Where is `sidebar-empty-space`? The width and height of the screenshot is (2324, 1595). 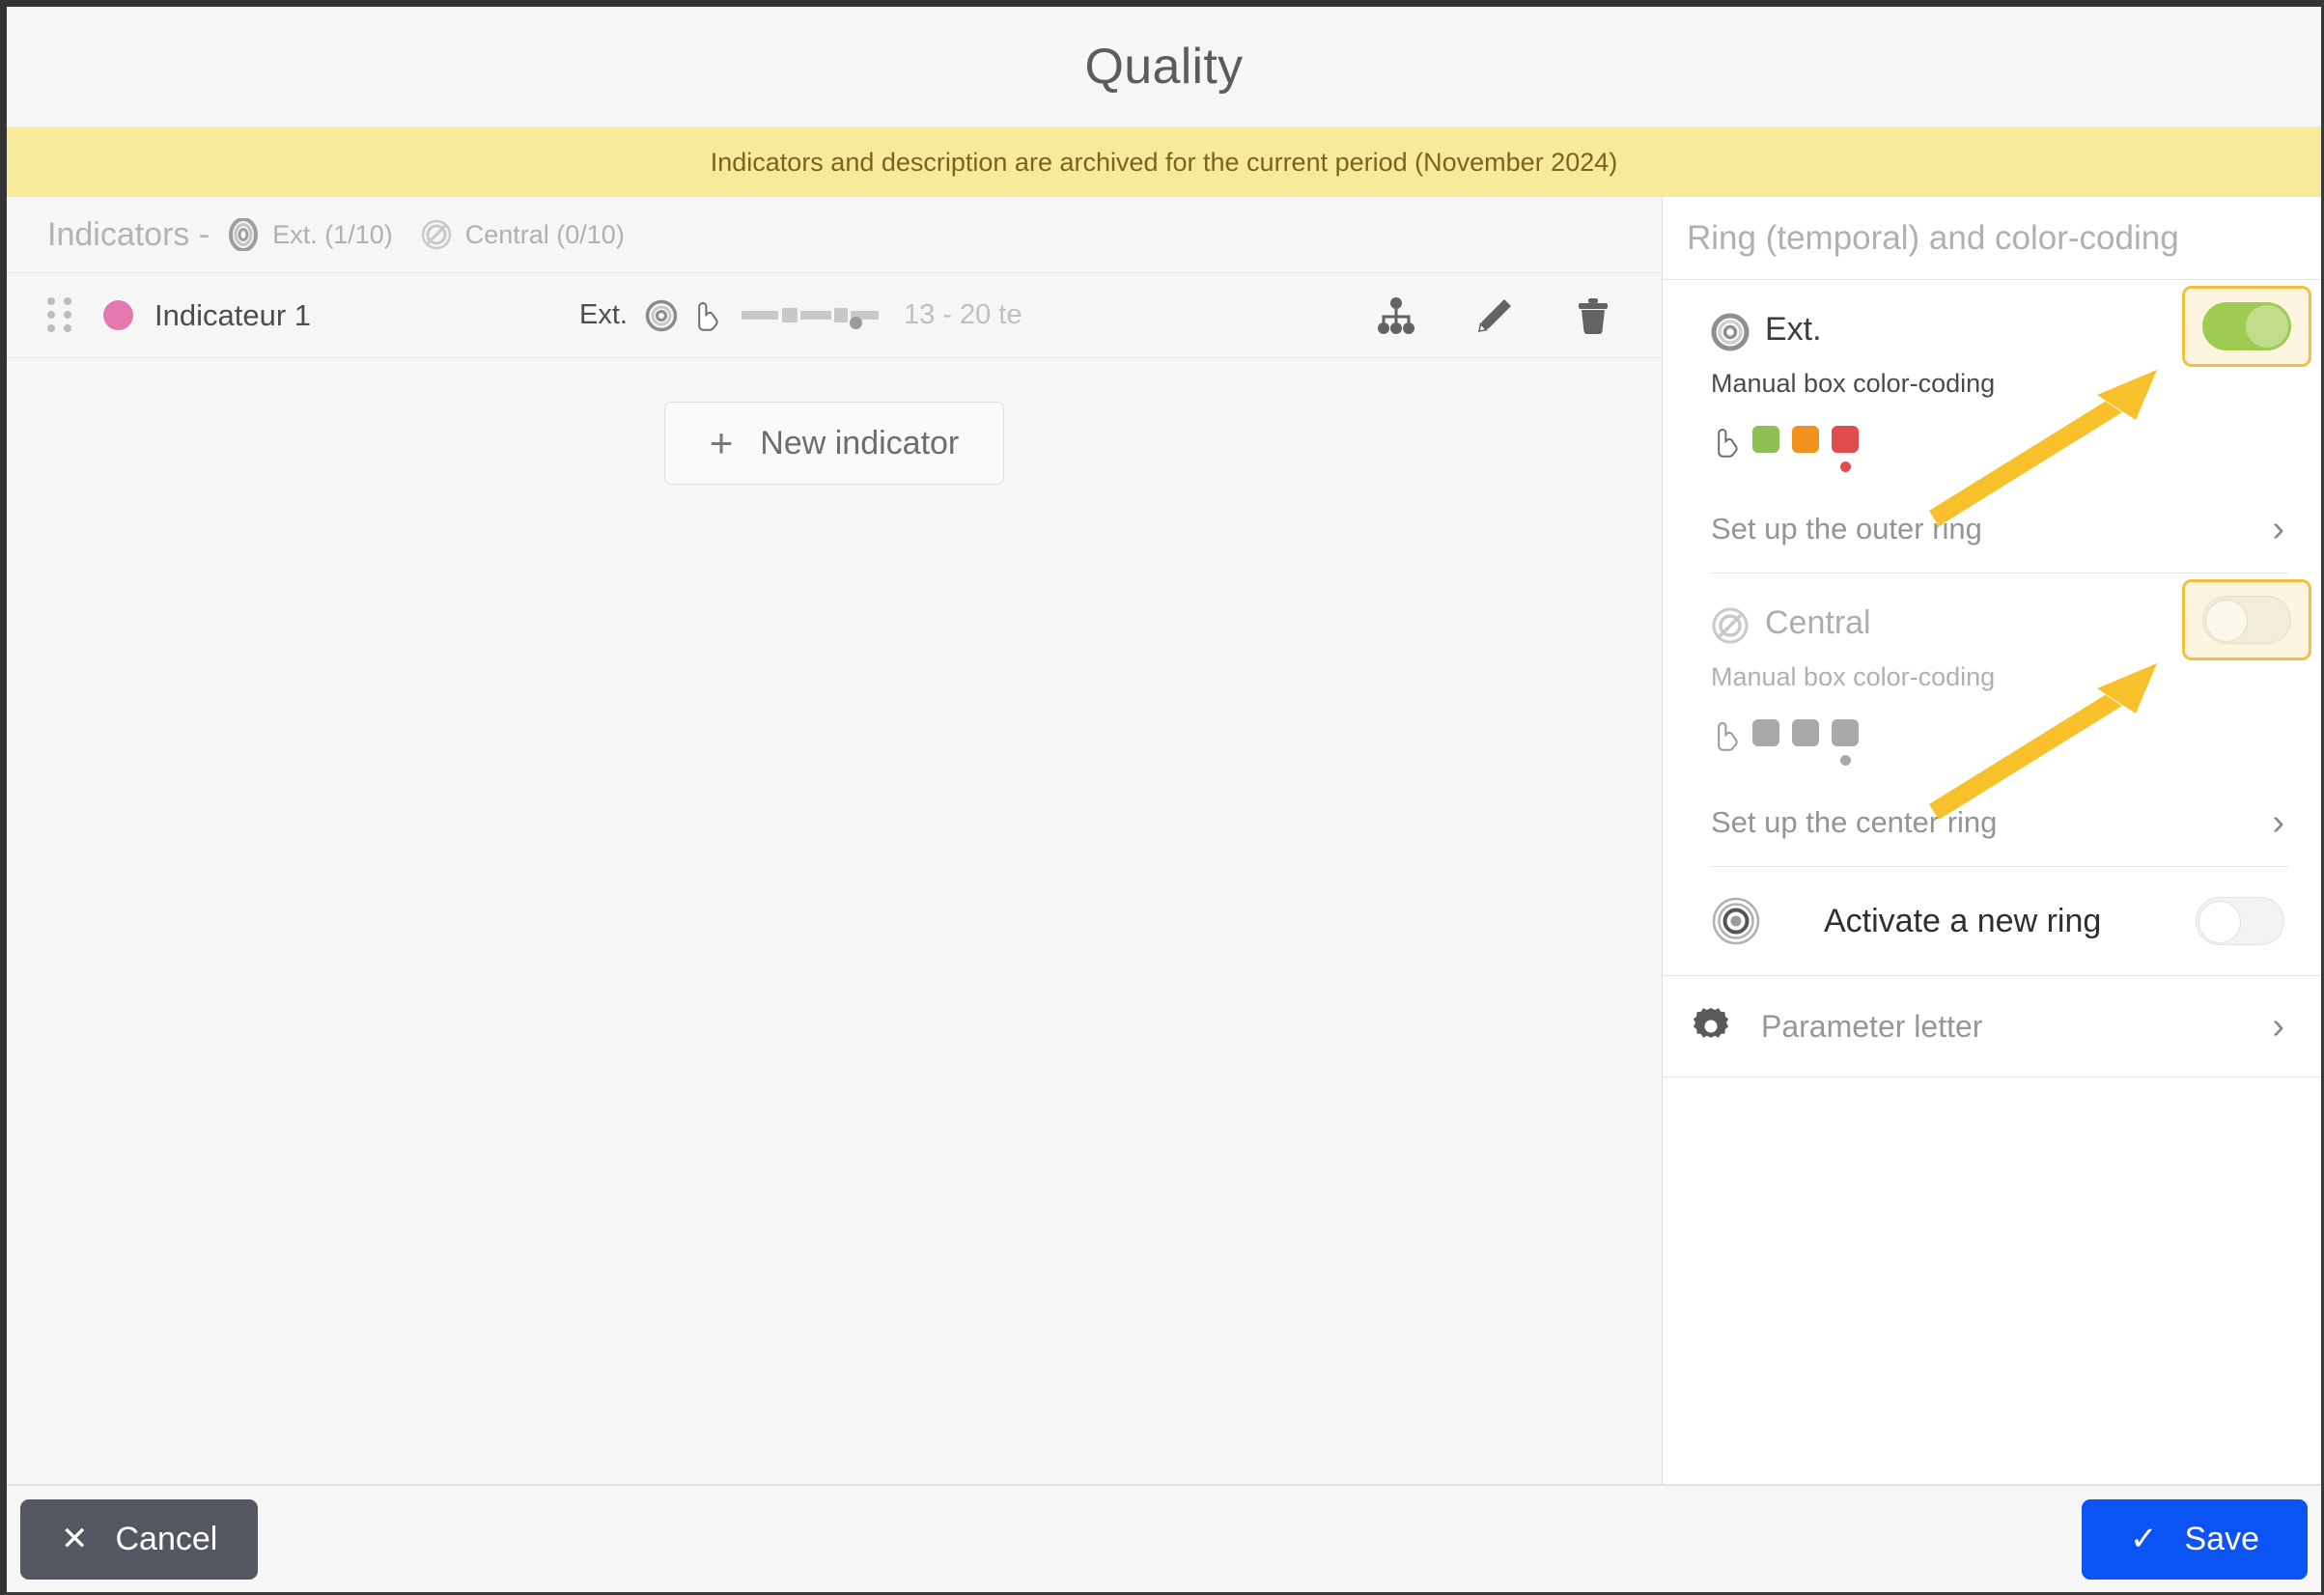
sidebar-empty-space is located at coordinates (1992, 1280).